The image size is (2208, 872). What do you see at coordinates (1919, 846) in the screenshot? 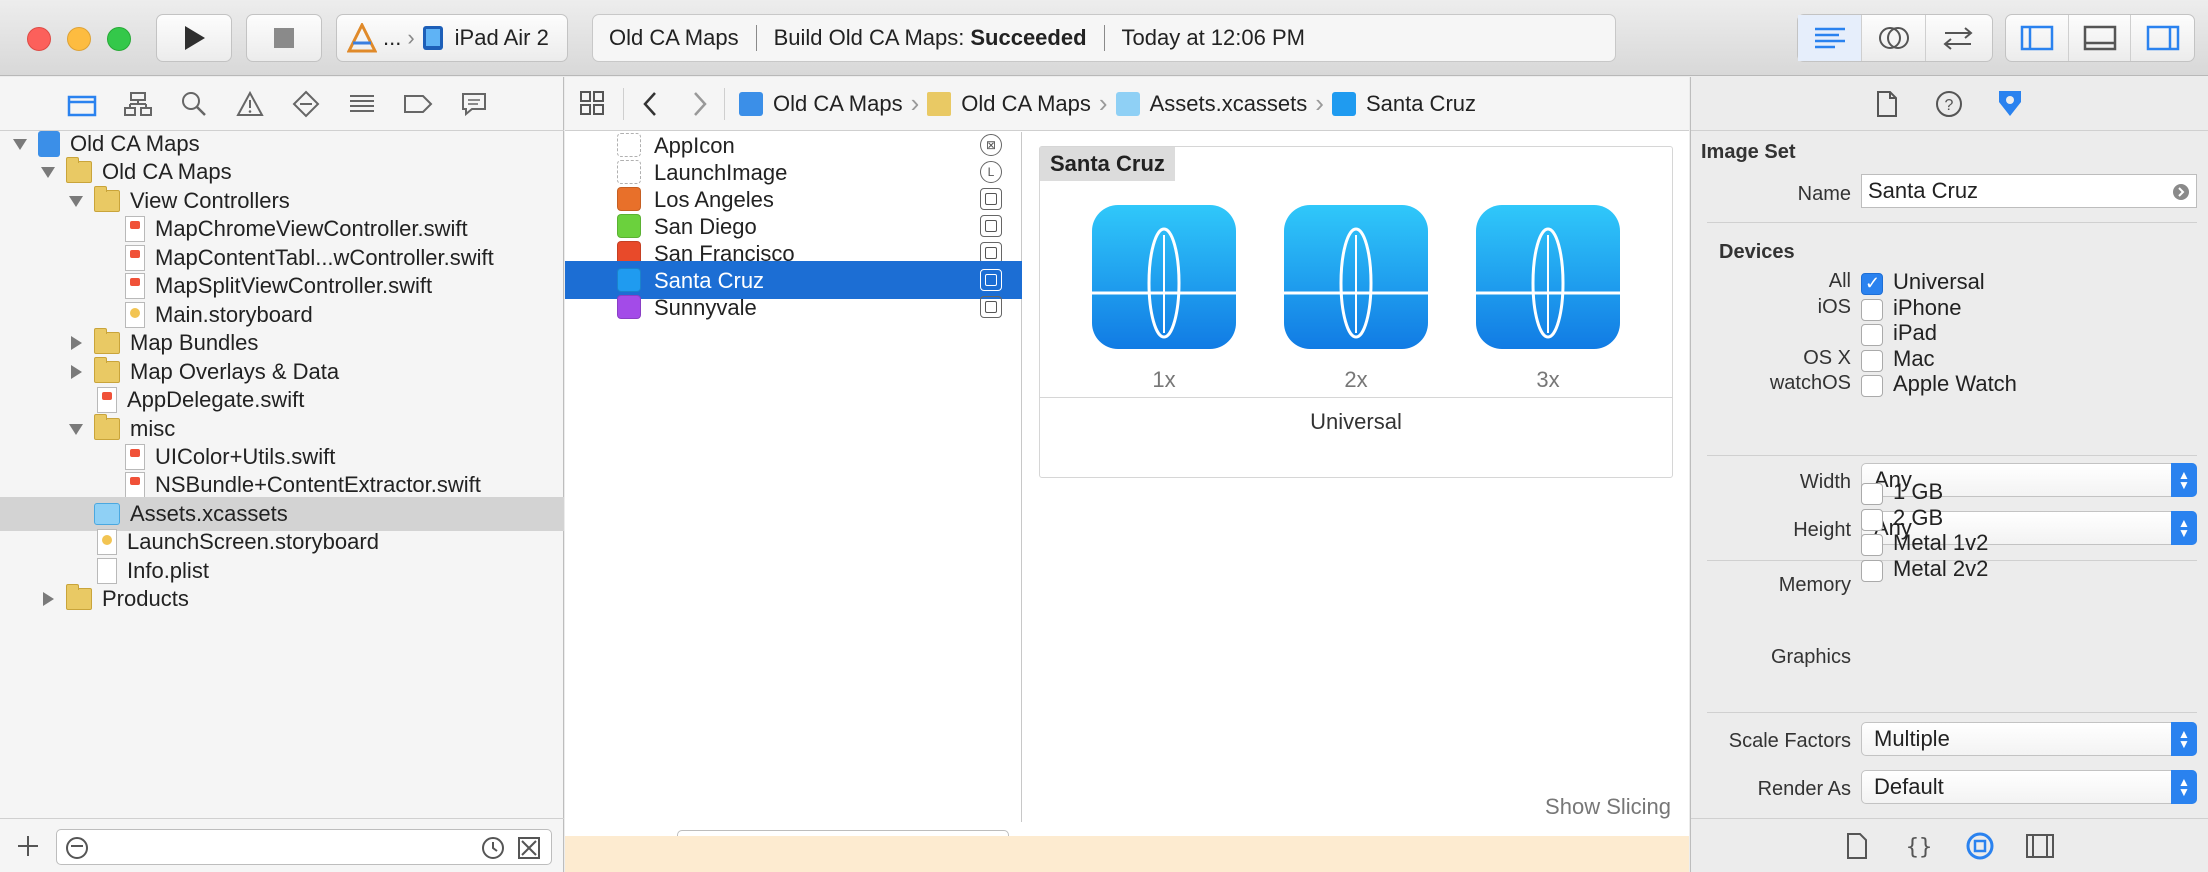
I see `code-snippet-braces-icon: {}` at bounding box center [1919, 846].